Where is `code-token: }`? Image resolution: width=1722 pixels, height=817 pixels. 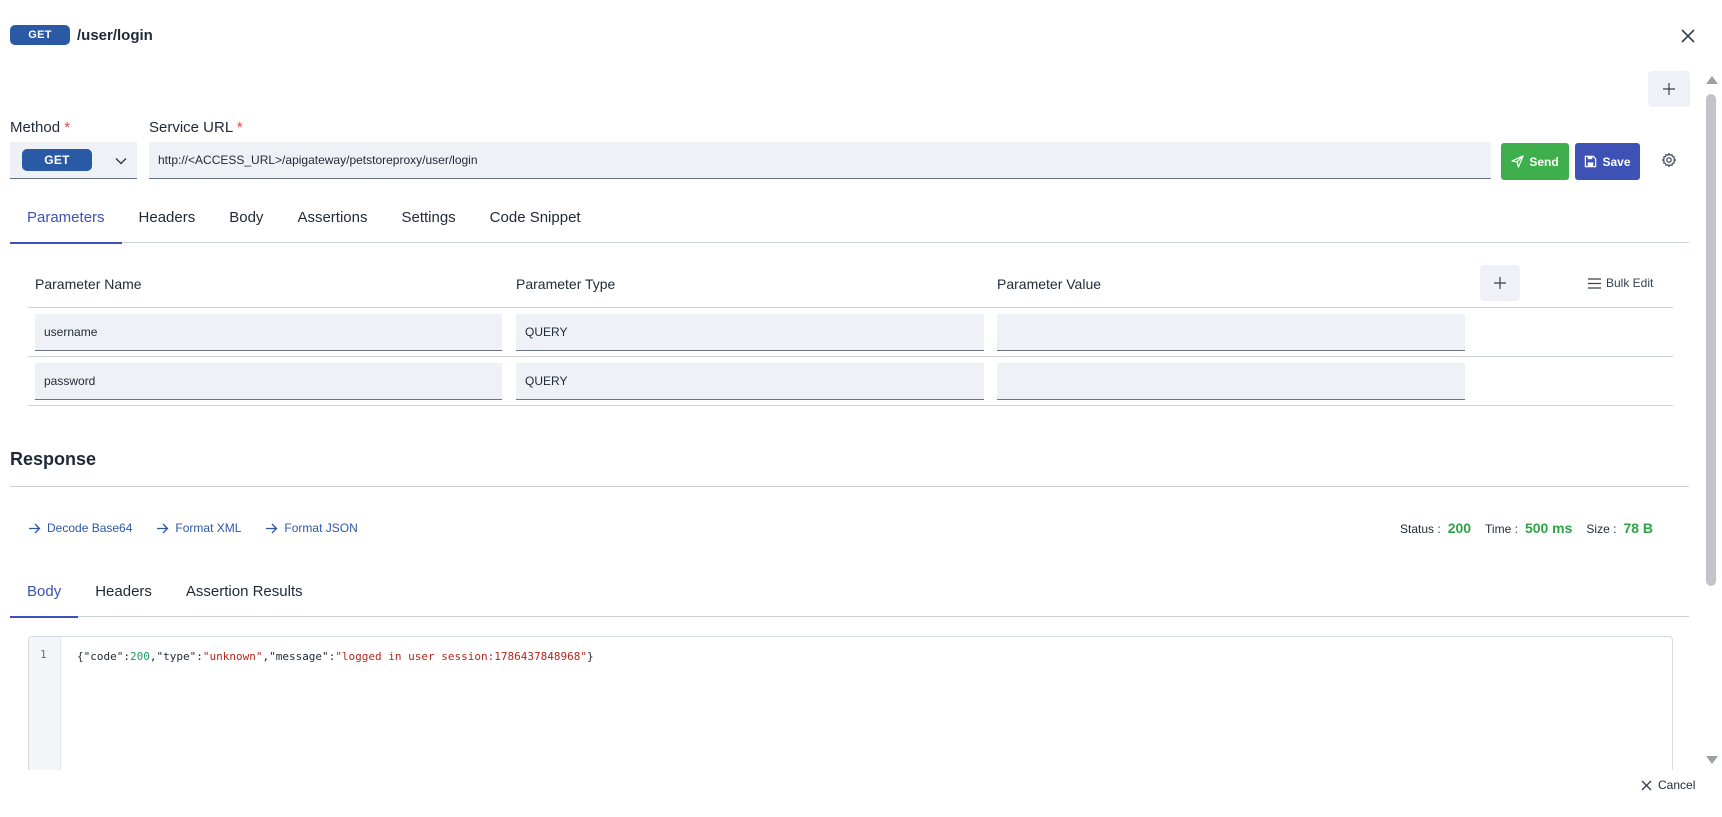 code-token: } is located at coordinates (590, 656).